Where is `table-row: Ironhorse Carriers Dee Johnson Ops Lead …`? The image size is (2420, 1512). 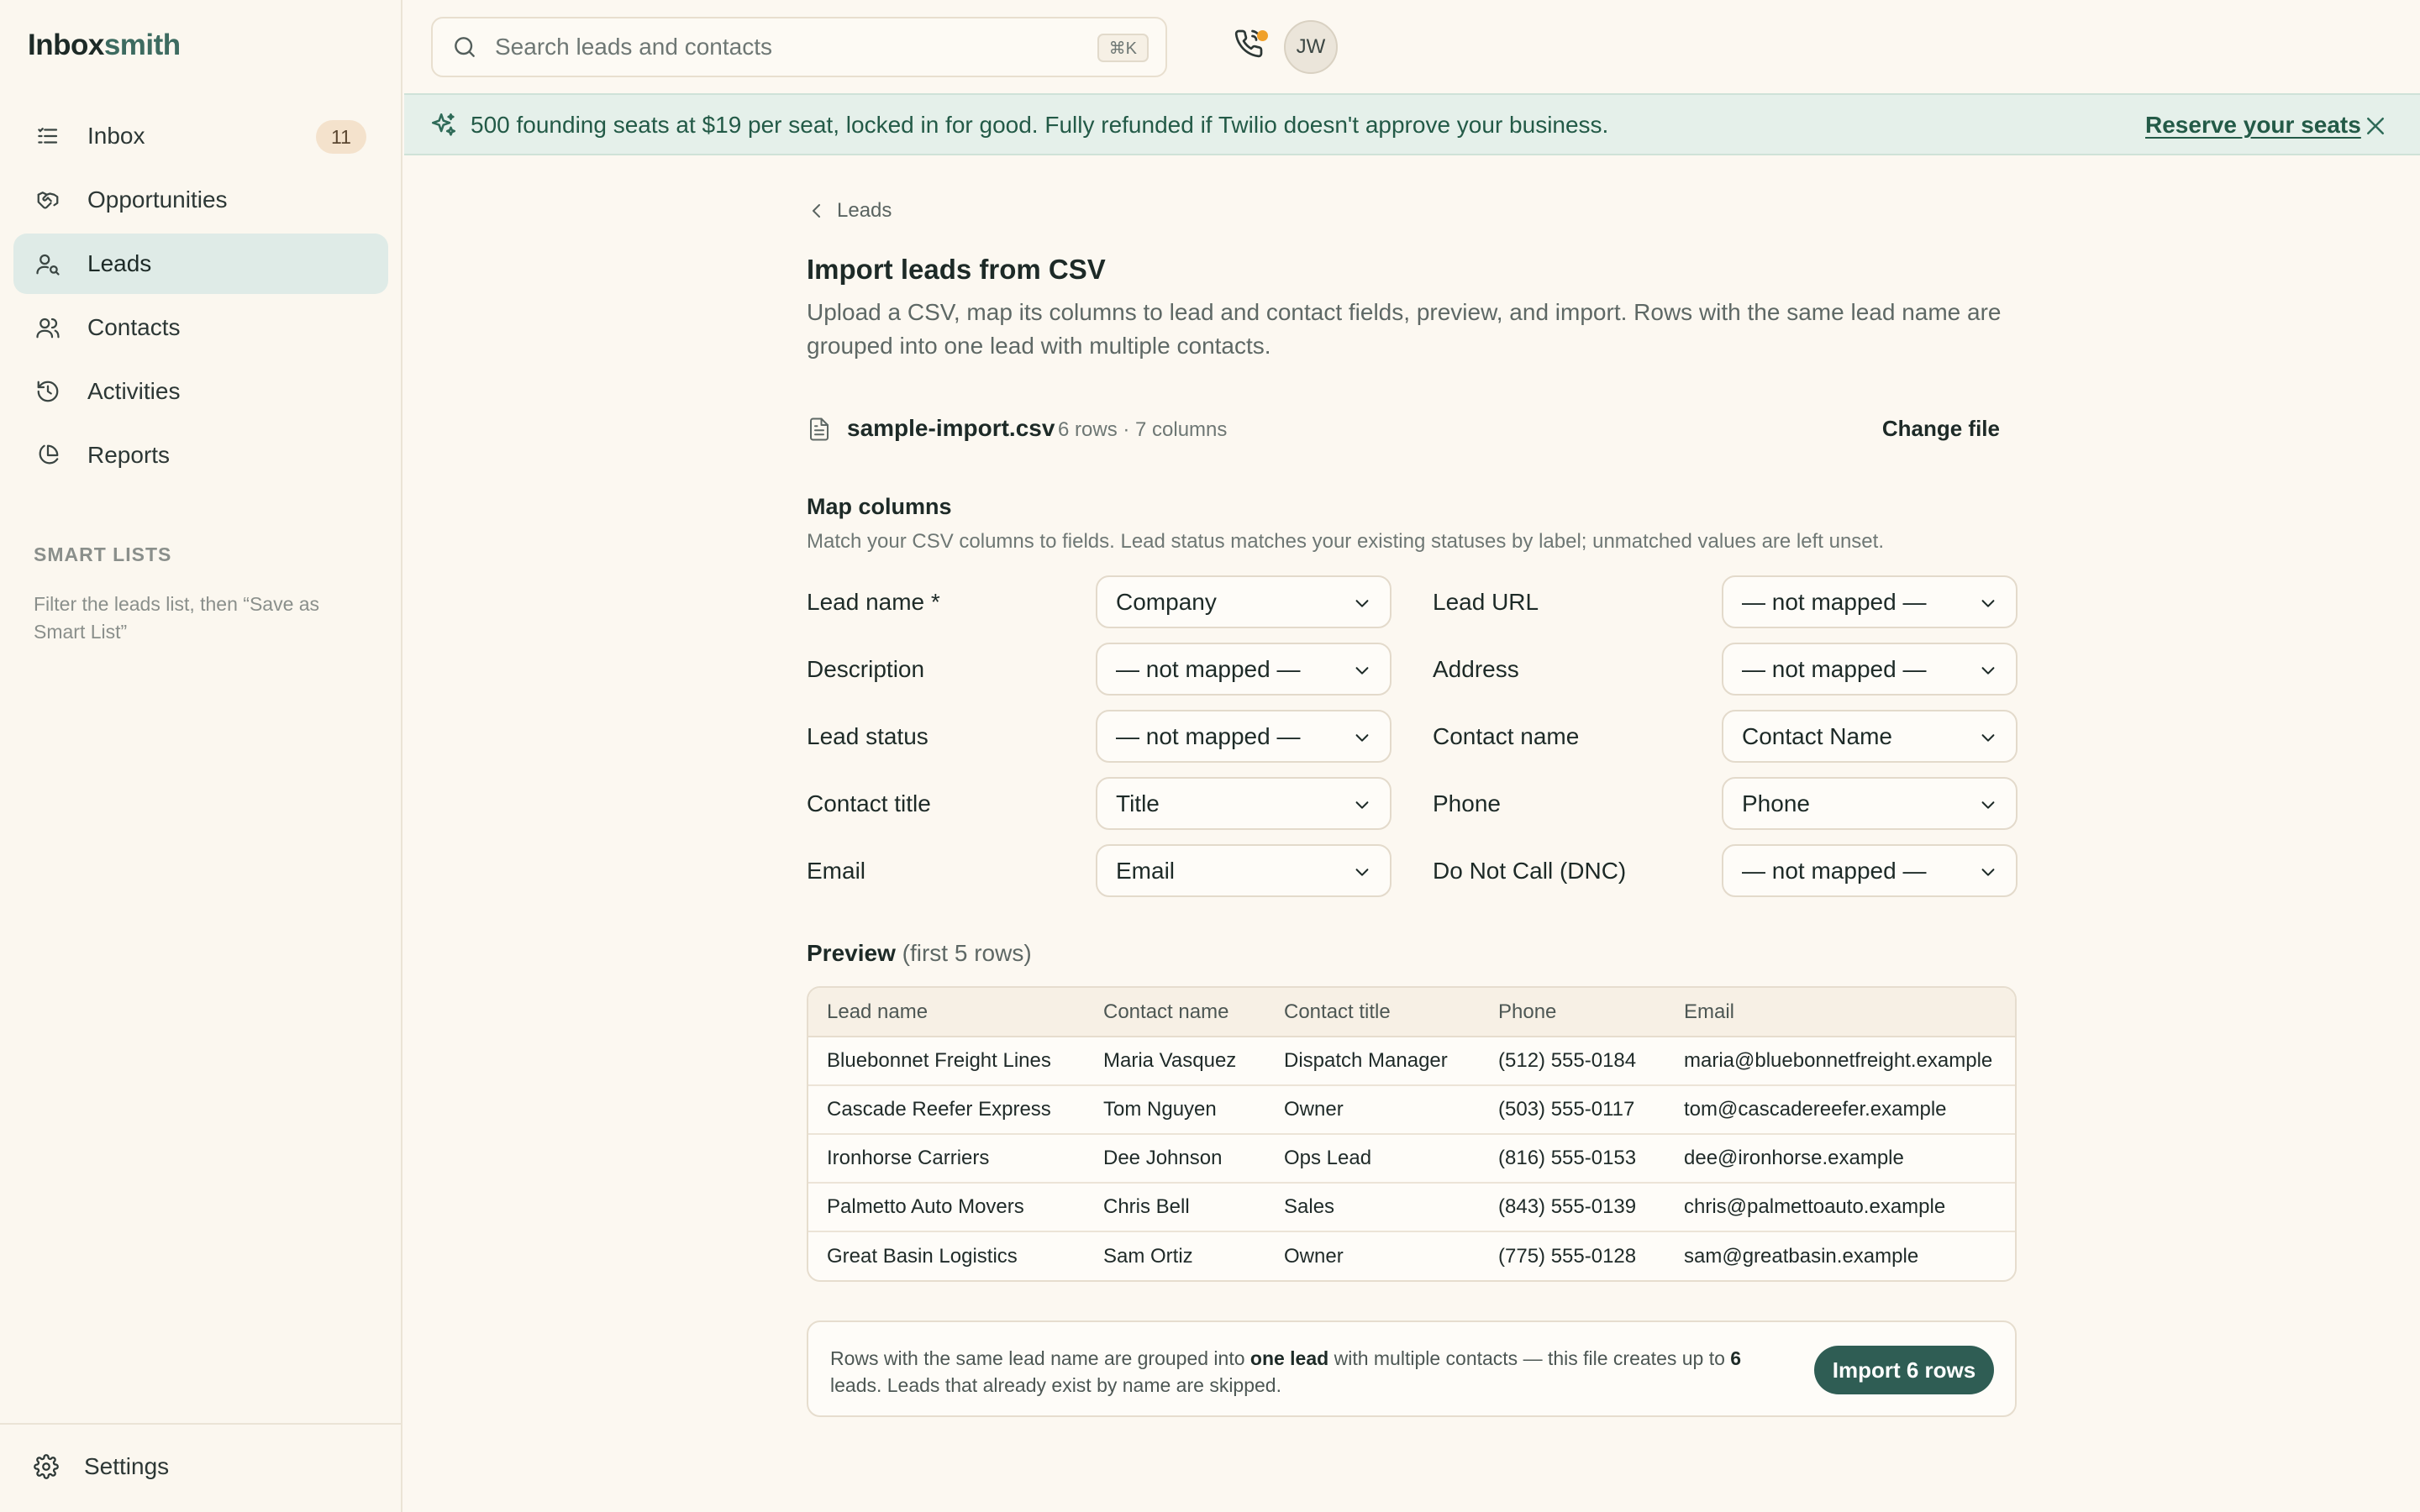 table-row: Ironhorse Carriers Dee Johnson Ops Lead … is located at coordinates (1411, 1159).